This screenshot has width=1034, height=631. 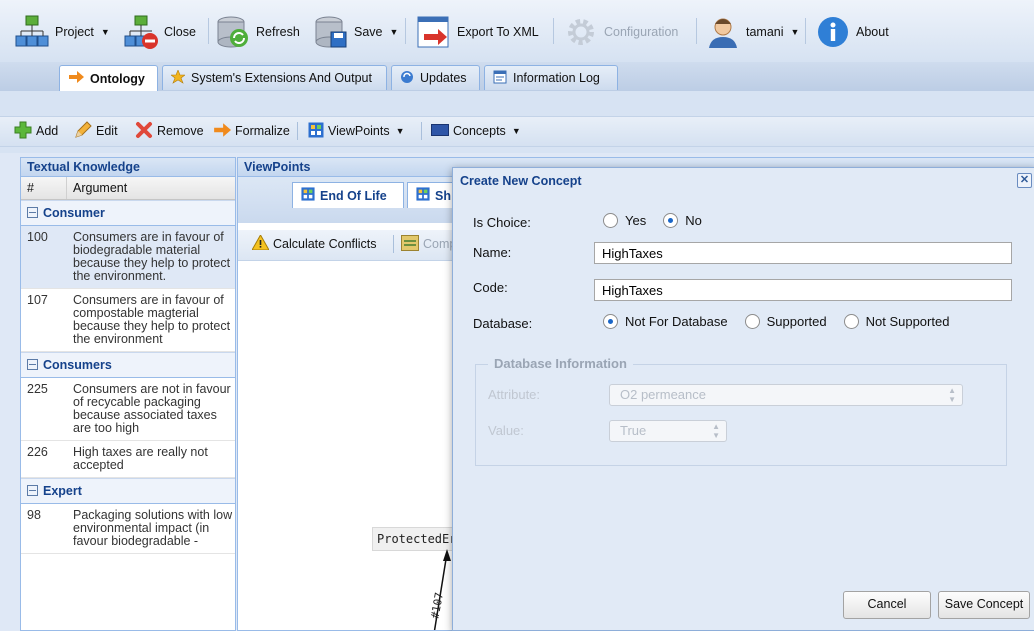 I want to click on column-header-argument: Argument, so click(x=151, y=188).